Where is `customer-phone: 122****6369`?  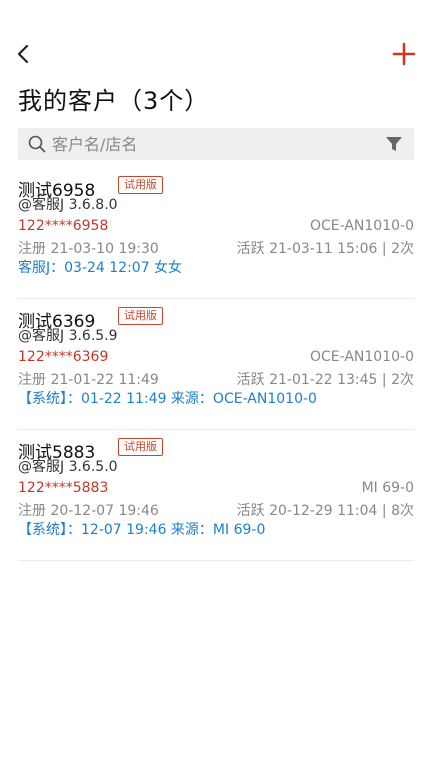 customer-phone: 122****6369 is located at coordinates (63, 357).